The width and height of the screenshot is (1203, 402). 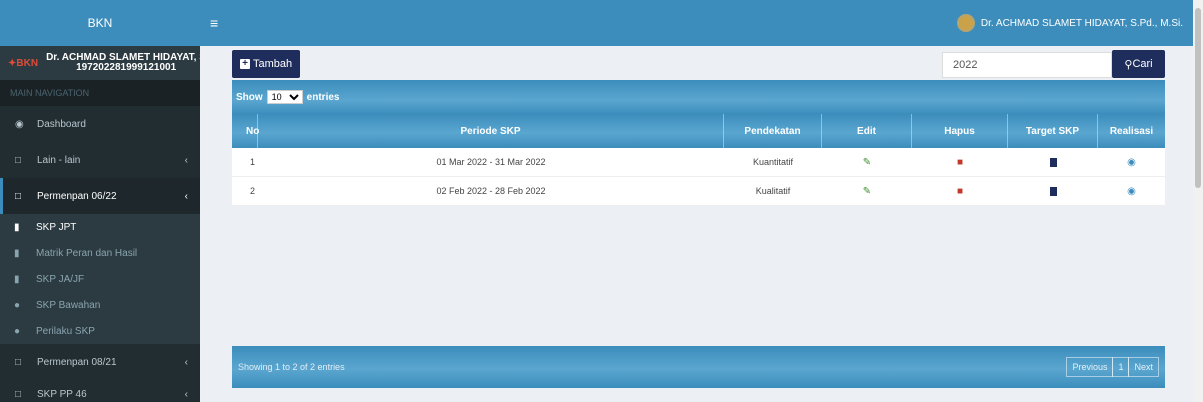 I want to click on scroll-thumb, so click(x=1198, y=98).